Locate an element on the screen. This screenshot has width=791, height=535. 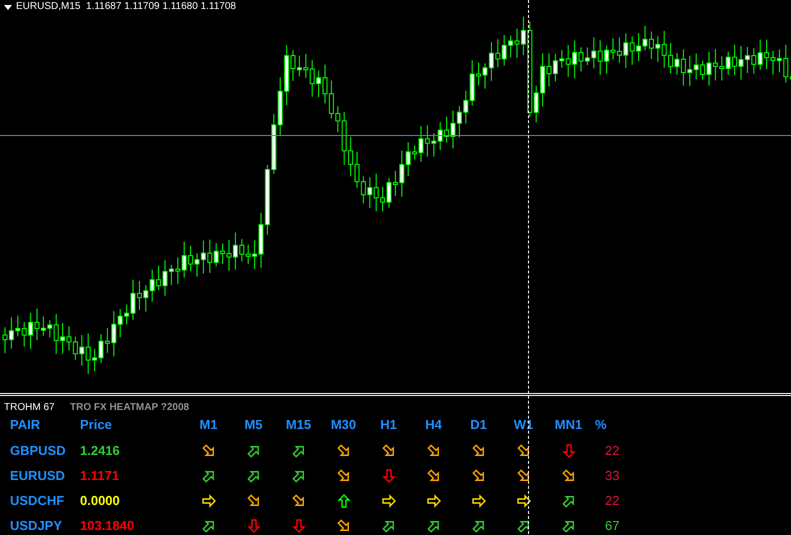
percent-value: 33 is located at coordinates (612, 476).